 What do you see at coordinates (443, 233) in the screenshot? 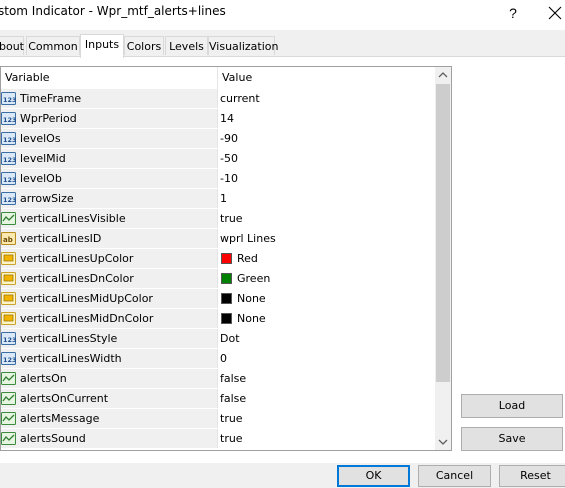
I see `scroll-thumb` at bounding box center [443, 233].